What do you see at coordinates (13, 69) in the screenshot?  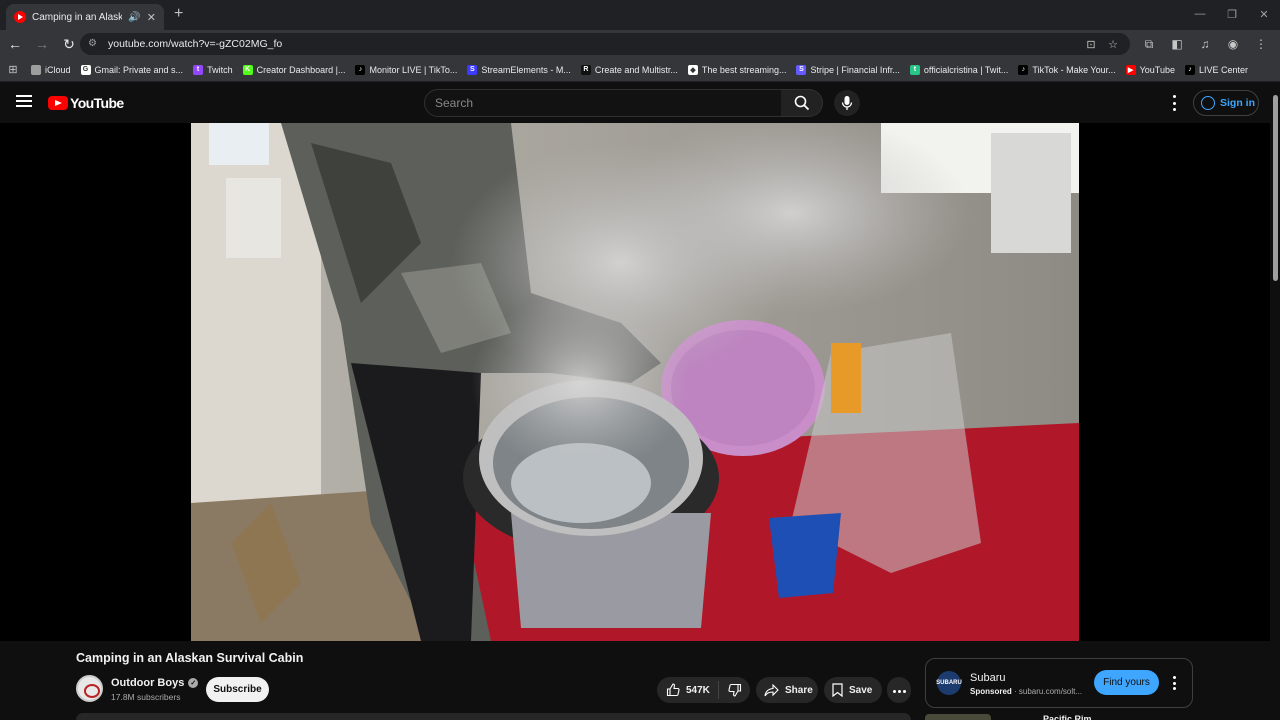 I see `apps-grid-icon: ⊞` at bounding box center [13, 69].